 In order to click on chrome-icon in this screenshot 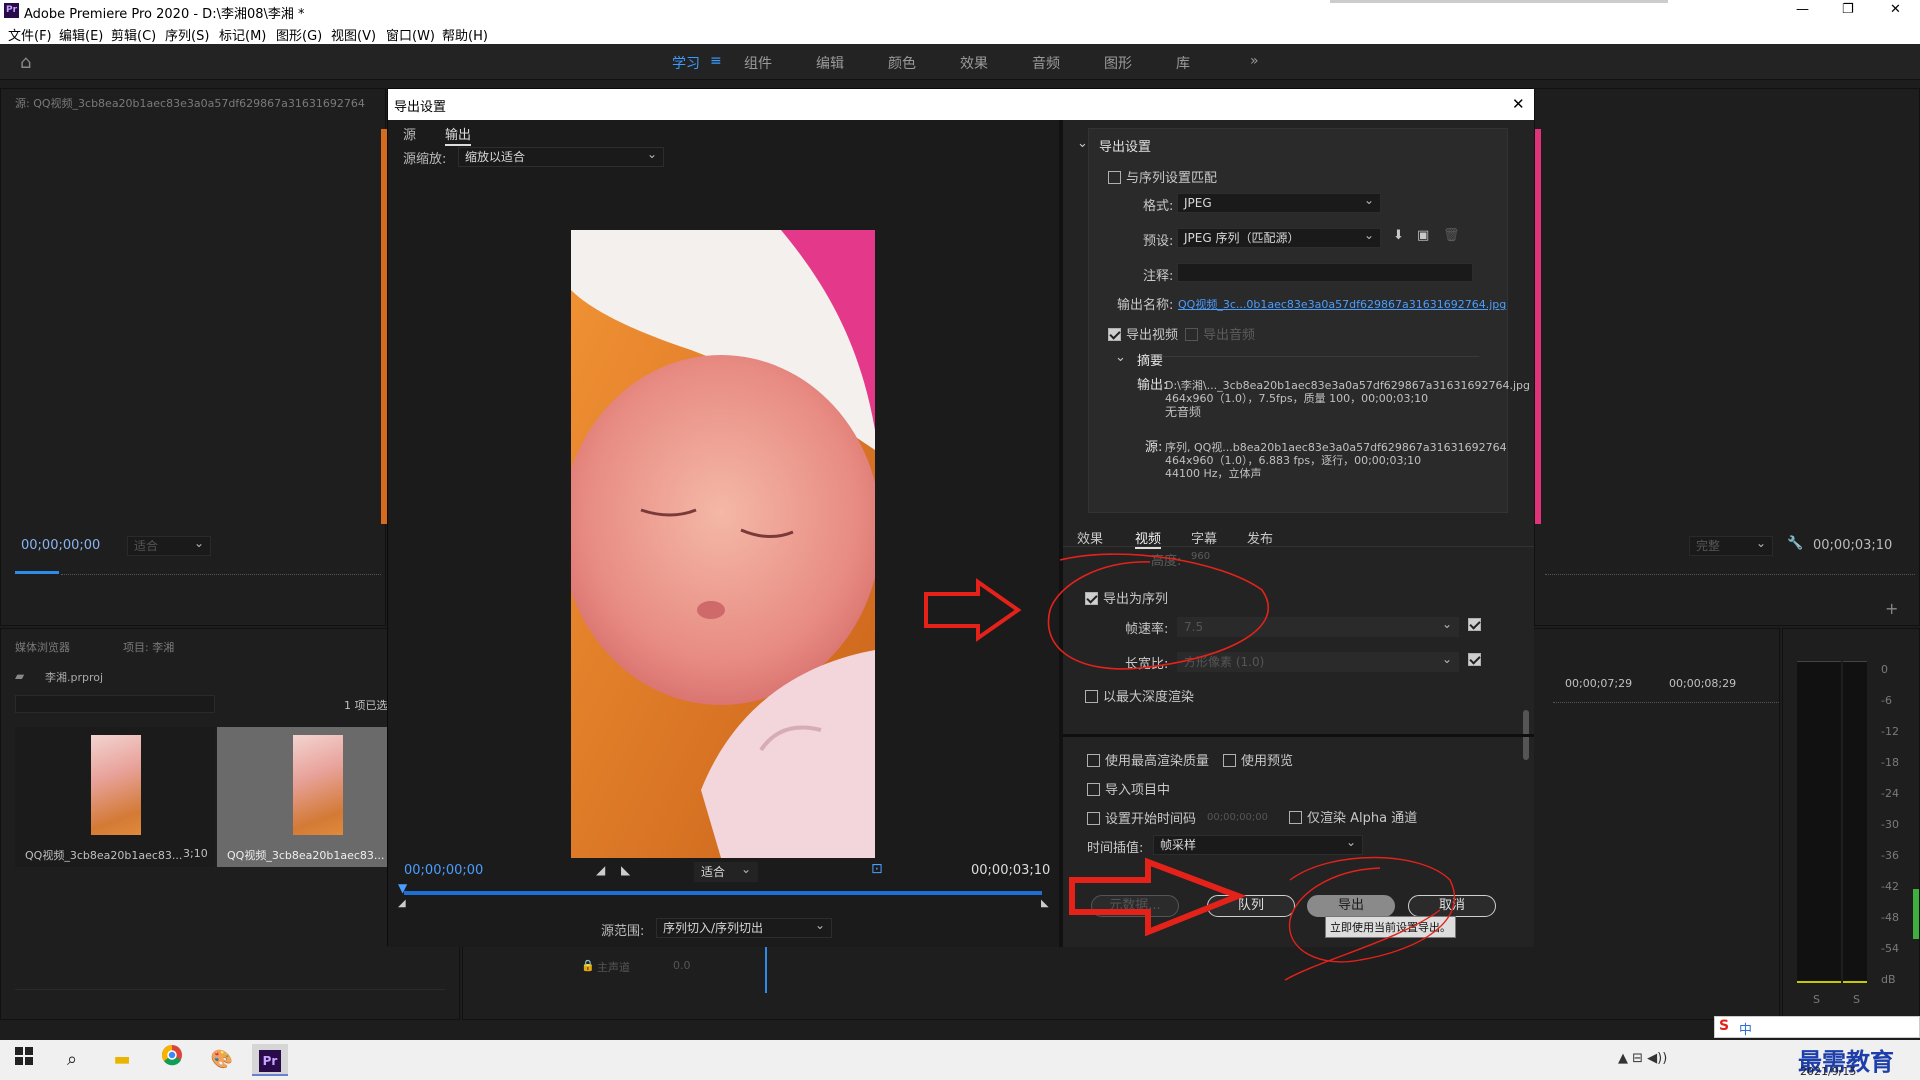, I will do `click(172, 1060)`.